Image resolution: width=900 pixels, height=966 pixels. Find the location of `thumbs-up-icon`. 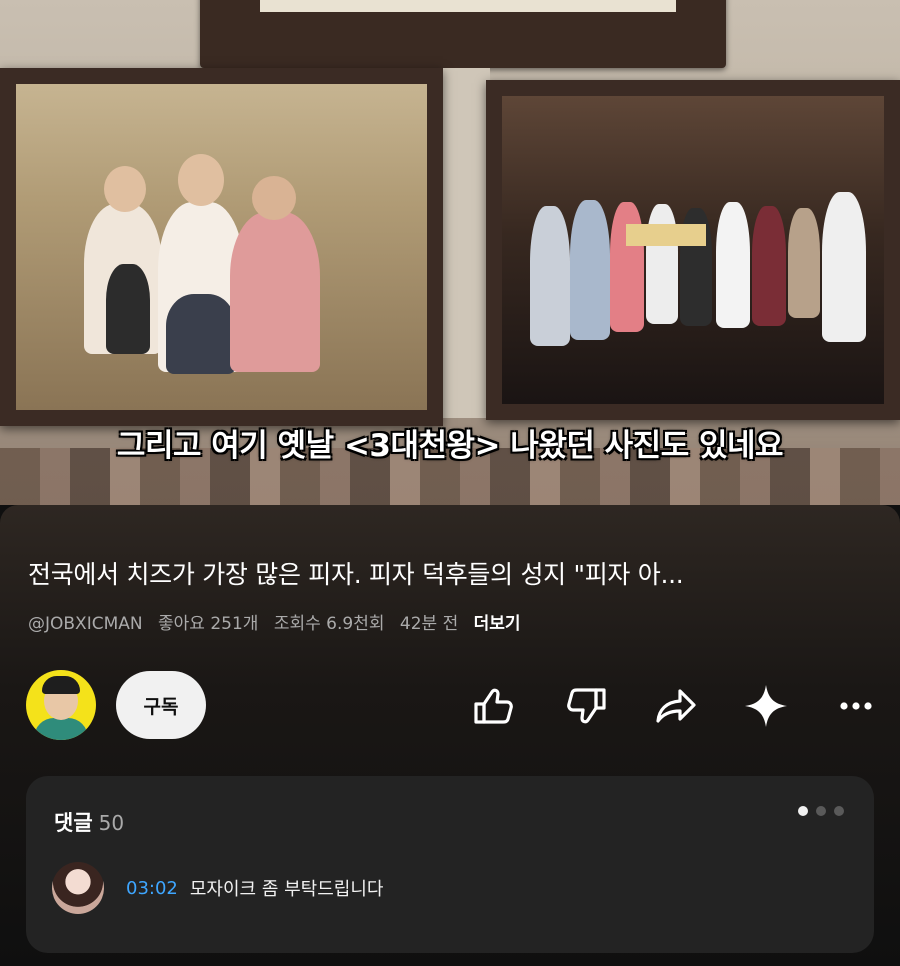

thumbs-up-icon is located at coordinates (493, 706).